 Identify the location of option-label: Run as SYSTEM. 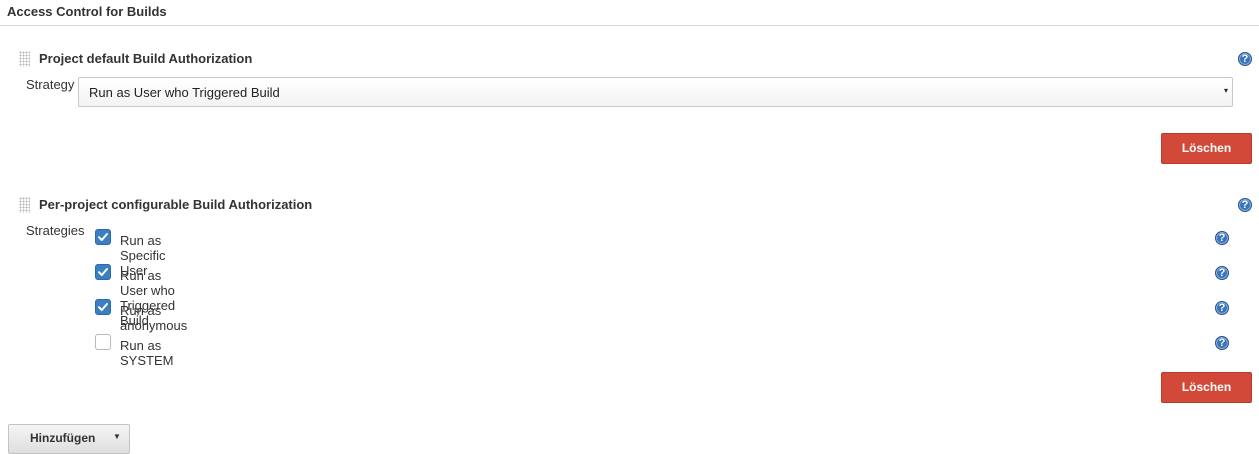
(147, 353).